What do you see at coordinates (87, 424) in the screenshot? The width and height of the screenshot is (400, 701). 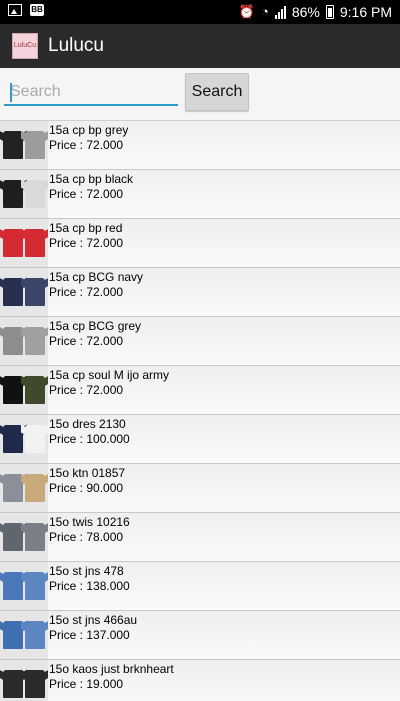 I see `product-name: 15o dres 2130` at bounding box center [87, 424].